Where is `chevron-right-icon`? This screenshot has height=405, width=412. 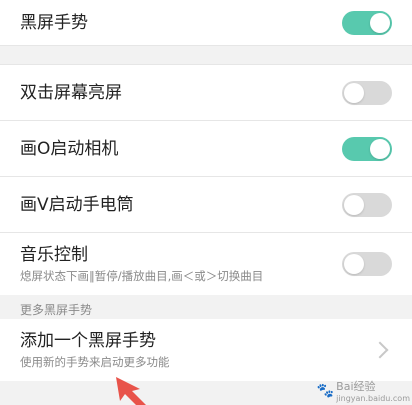
chevron-right-icon is located at coordinates (380, 350).